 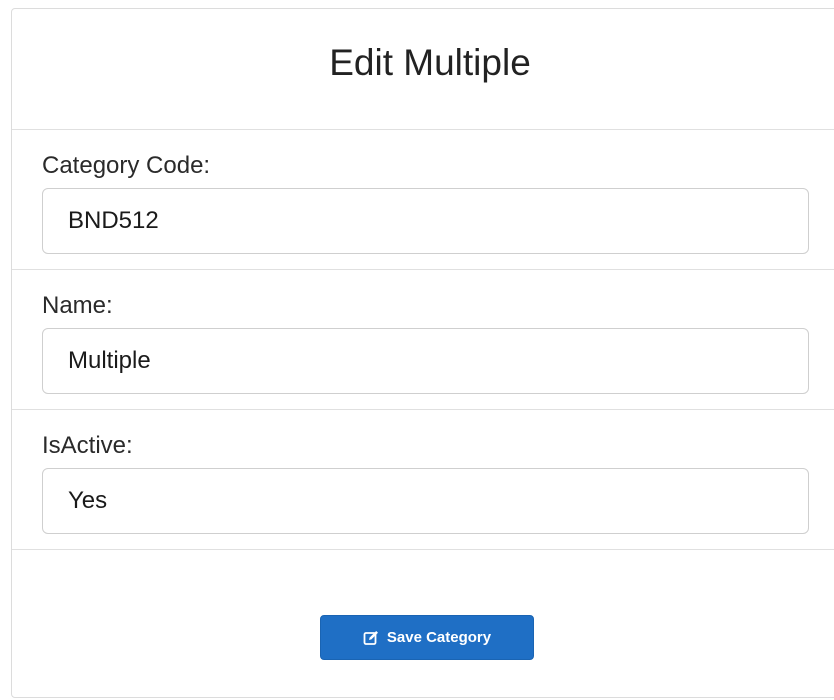 I want to click on isactive-label: IsActive:, so click(x=87, y=445).